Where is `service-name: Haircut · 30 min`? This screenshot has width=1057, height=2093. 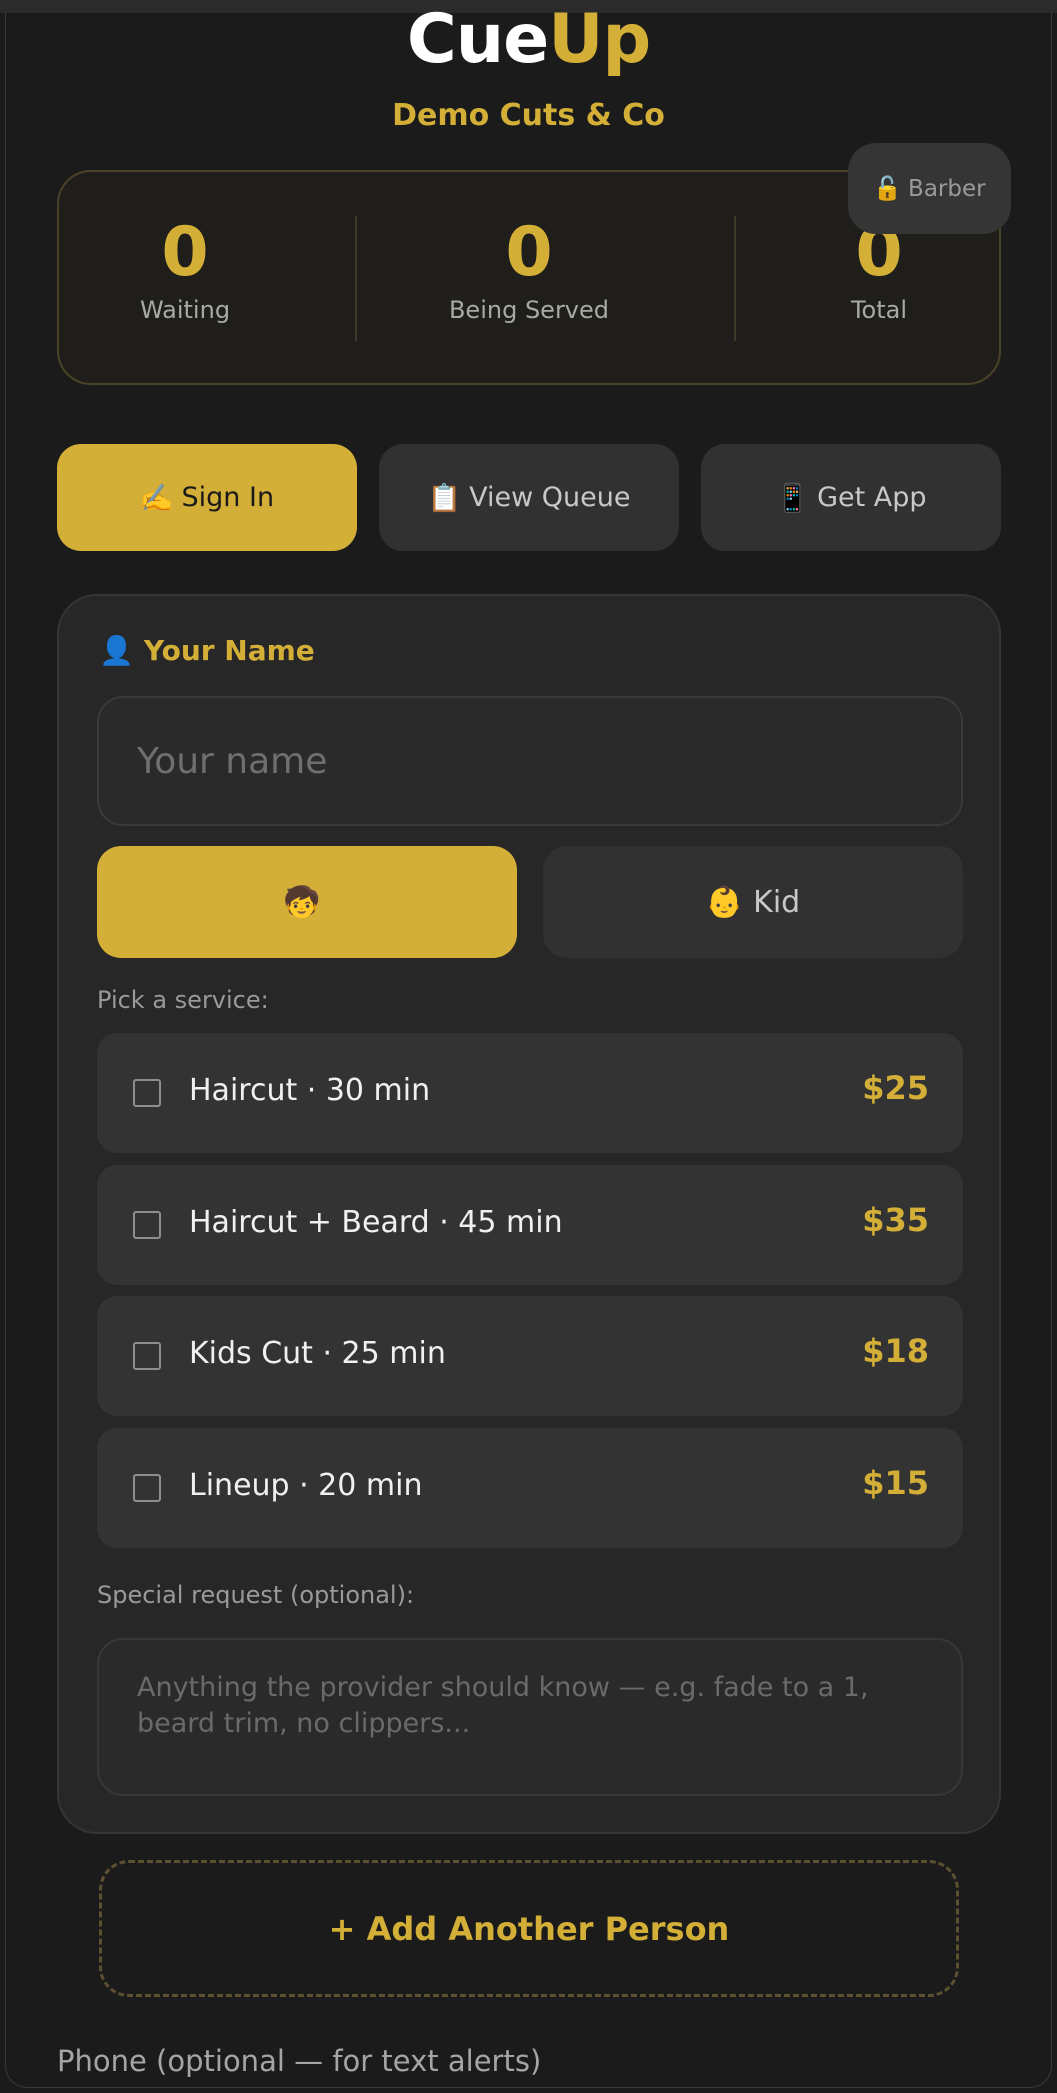 service-name: Haircut · 30 min is located at coordinates (310, 1090).